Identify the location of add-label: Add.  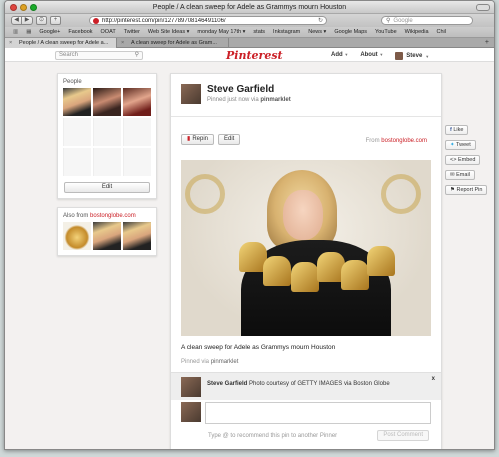
(337, 55).